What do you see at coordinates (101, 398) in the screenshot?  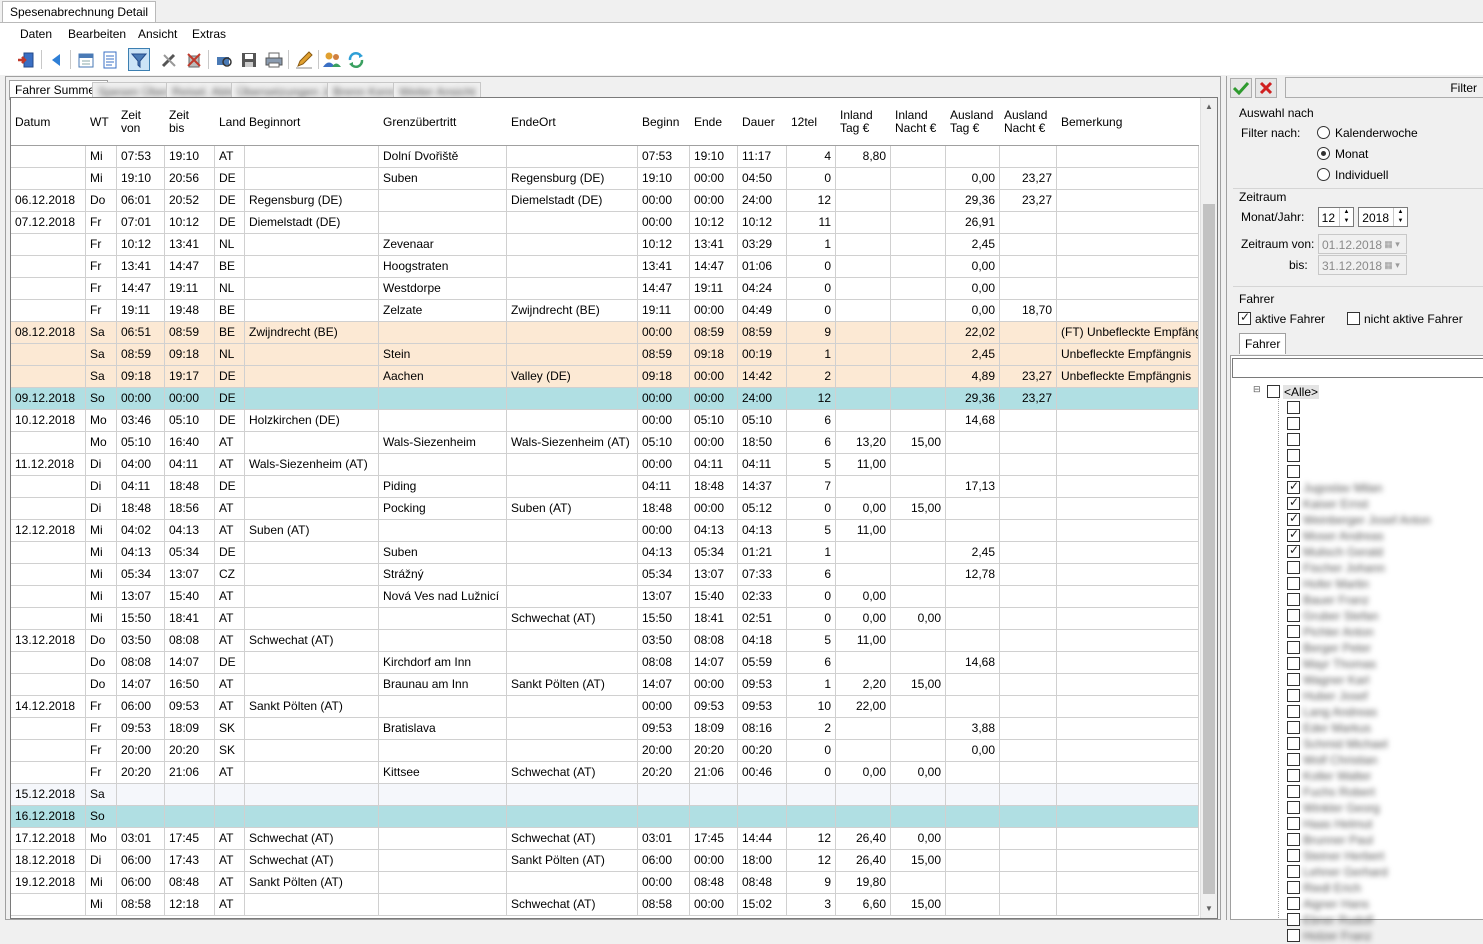 I see `table-cell: So` at bounding box center [101, 398].